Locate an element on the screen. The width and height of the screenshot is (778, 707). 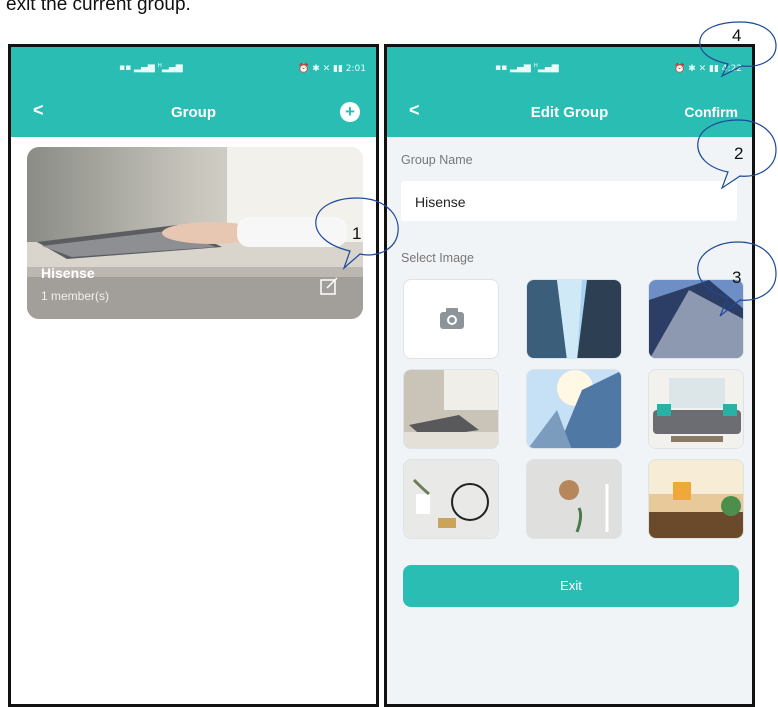
callout-1: 1 is located at coordinates (357, 233).